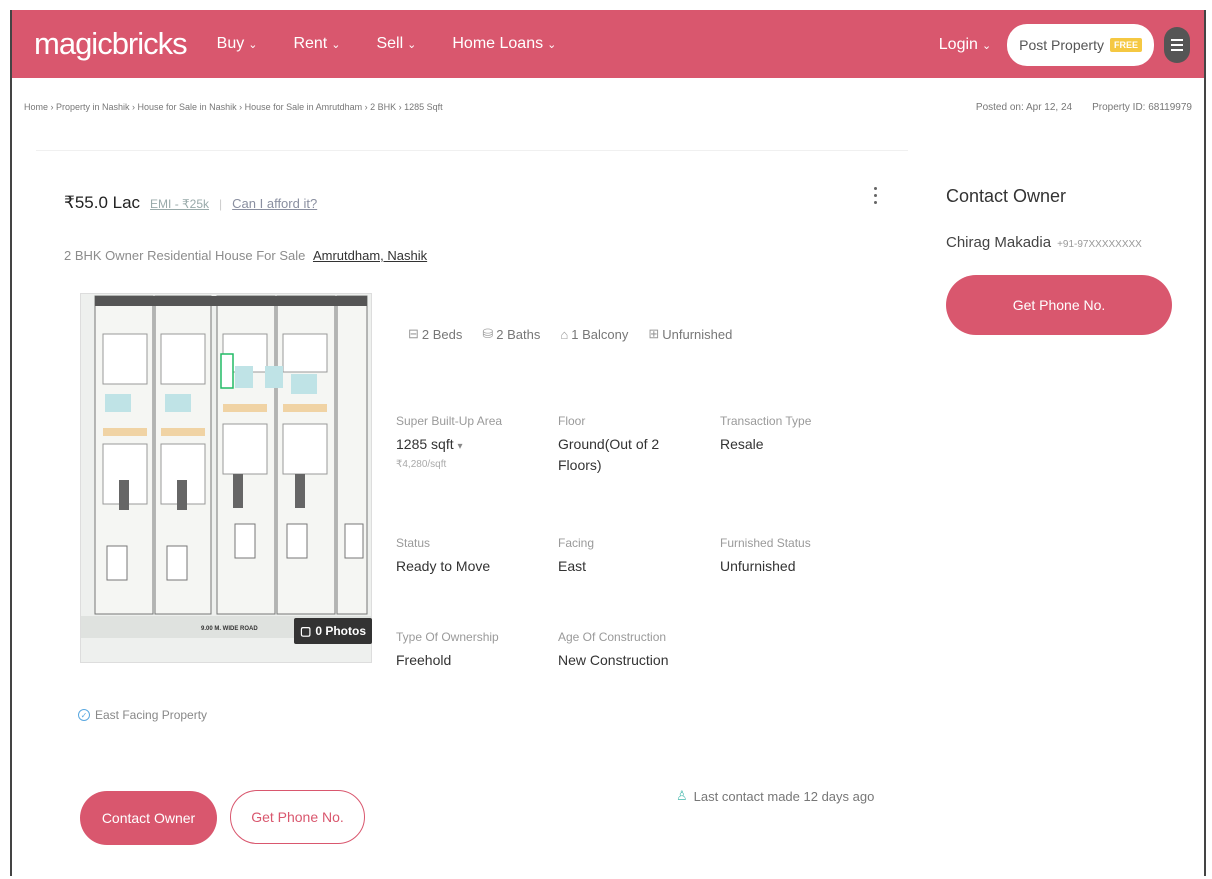 This screenshot has width=1212, height=879. What do you see at coordinates (413, 333) in the screenshot?
I see `bed-icon: ⊟` at bounding box center [413, 333].